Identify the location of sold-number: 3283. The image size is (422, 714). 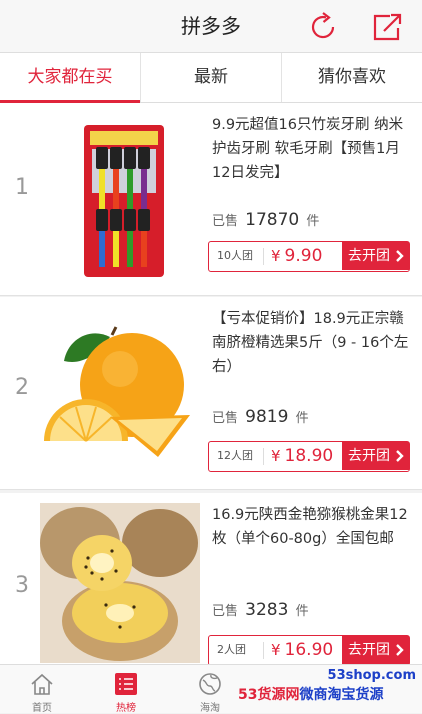
(267, 610).